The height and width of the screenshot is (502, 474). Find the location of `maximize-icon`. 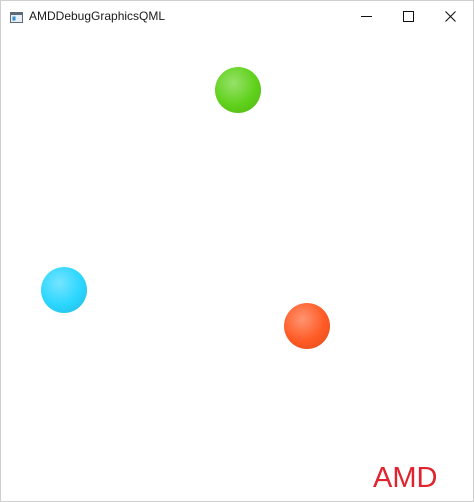

maximize-icon is located at coordinates (408, 16).